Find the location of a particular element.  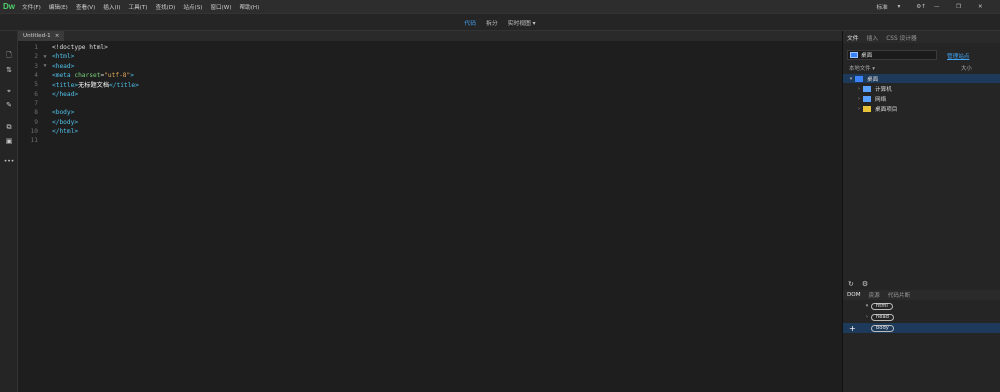

menu-item-7: 窗口(W) is located at coordinates (220, 7).